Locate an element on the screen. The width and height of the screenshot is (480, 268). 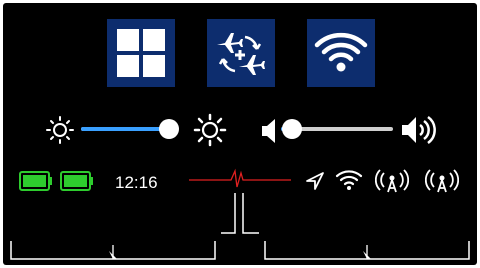
signal-graph is located at coordinates (240, 201).